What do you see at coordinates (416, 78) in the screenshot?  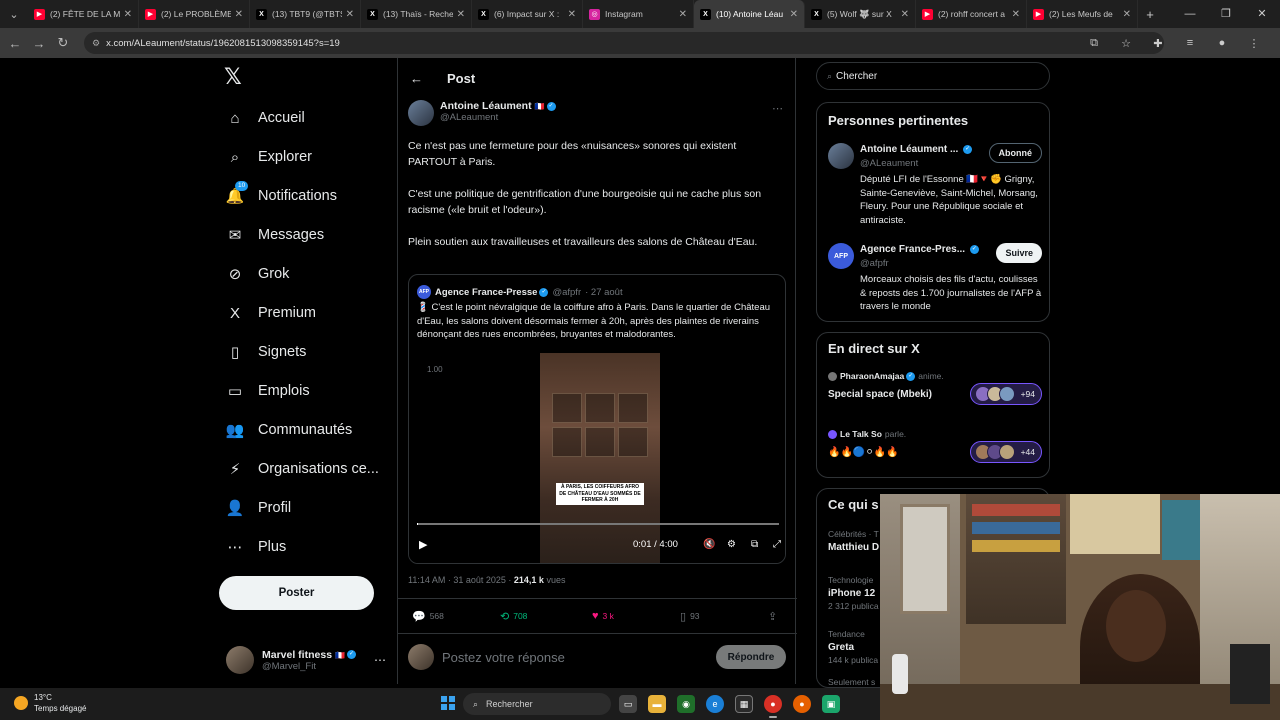 I see `back-arrow-icon: ←` at bounding box center [416, 78].